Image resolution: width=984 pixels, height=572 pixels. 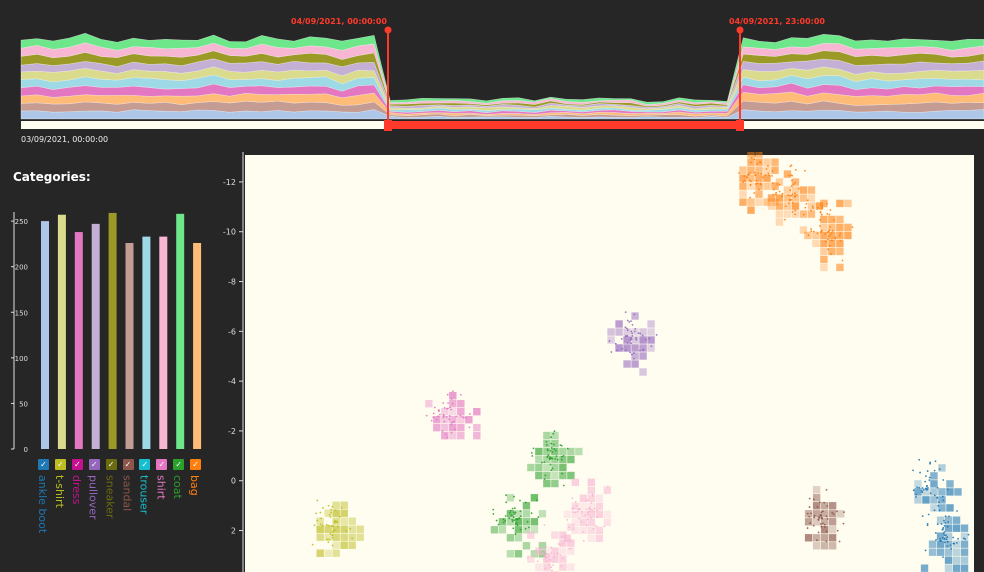 What do you see at coordinates (388, 125) in the screenshot?
I see `range-start-handle` at bounding box center [388, 125].